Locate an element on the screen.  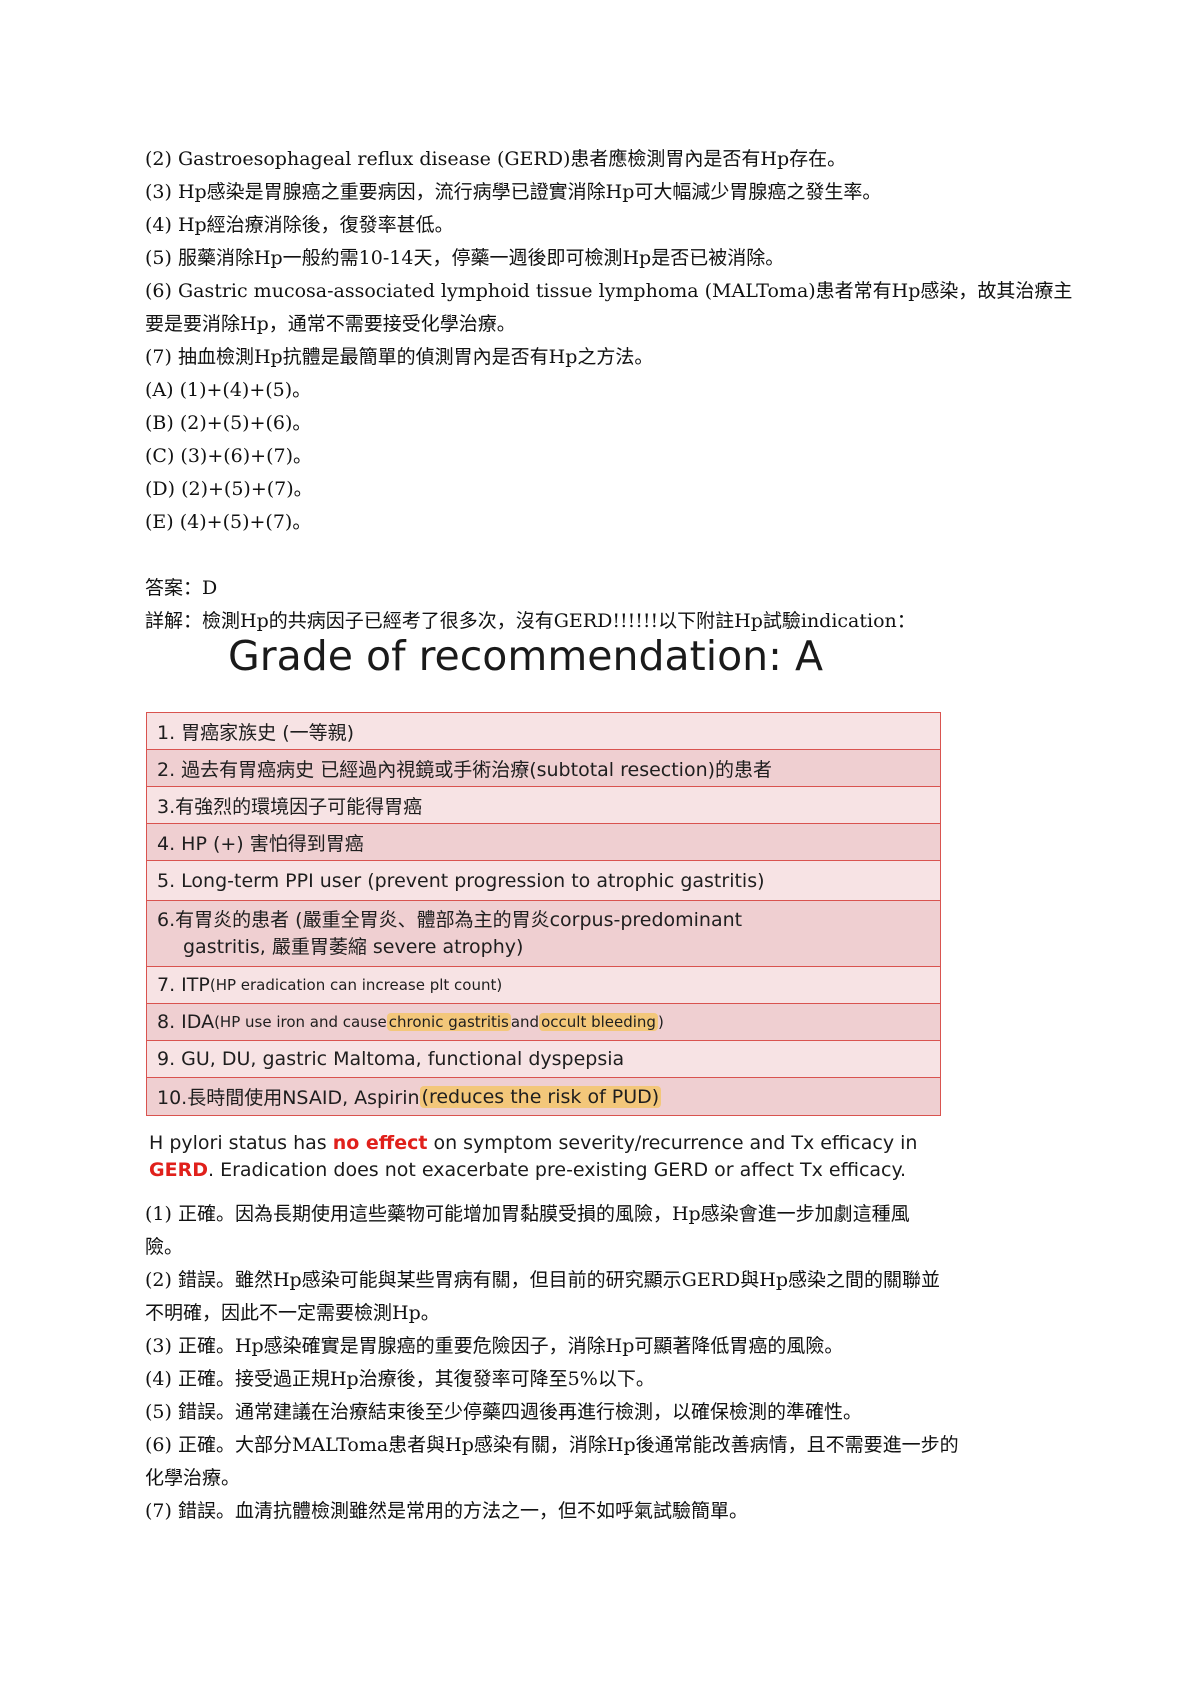
row-note: (HP use iron and cause is located at coordinates (300, 1022).